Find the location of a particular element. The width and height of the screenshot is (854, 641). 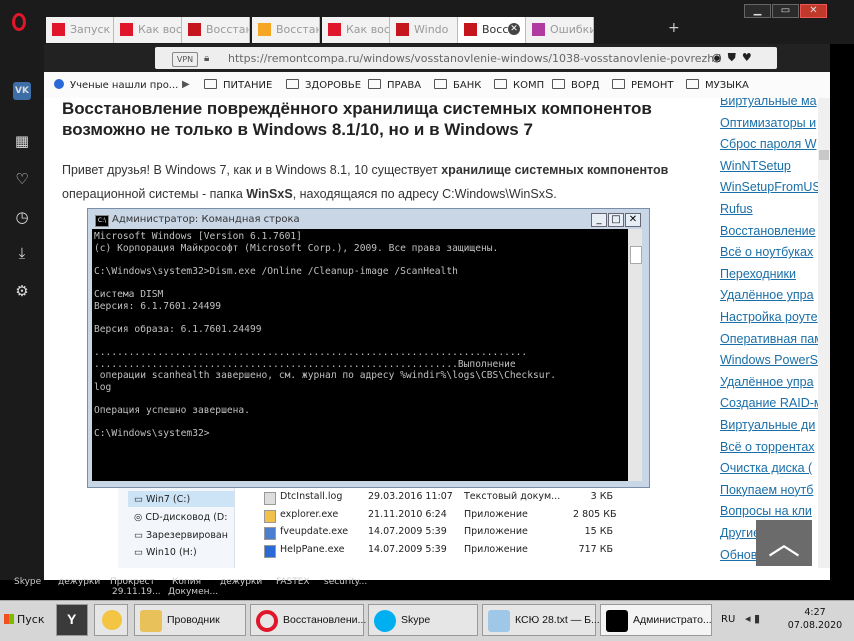

sidebar-link: Оперативная пам is located at coordinates (769, 339).